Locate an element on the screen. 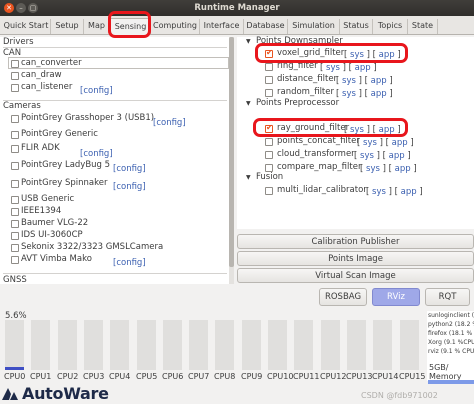 The width and height of the screenshot is (474, 404). can-converter-checkbox is located at coordinates (15, 64).